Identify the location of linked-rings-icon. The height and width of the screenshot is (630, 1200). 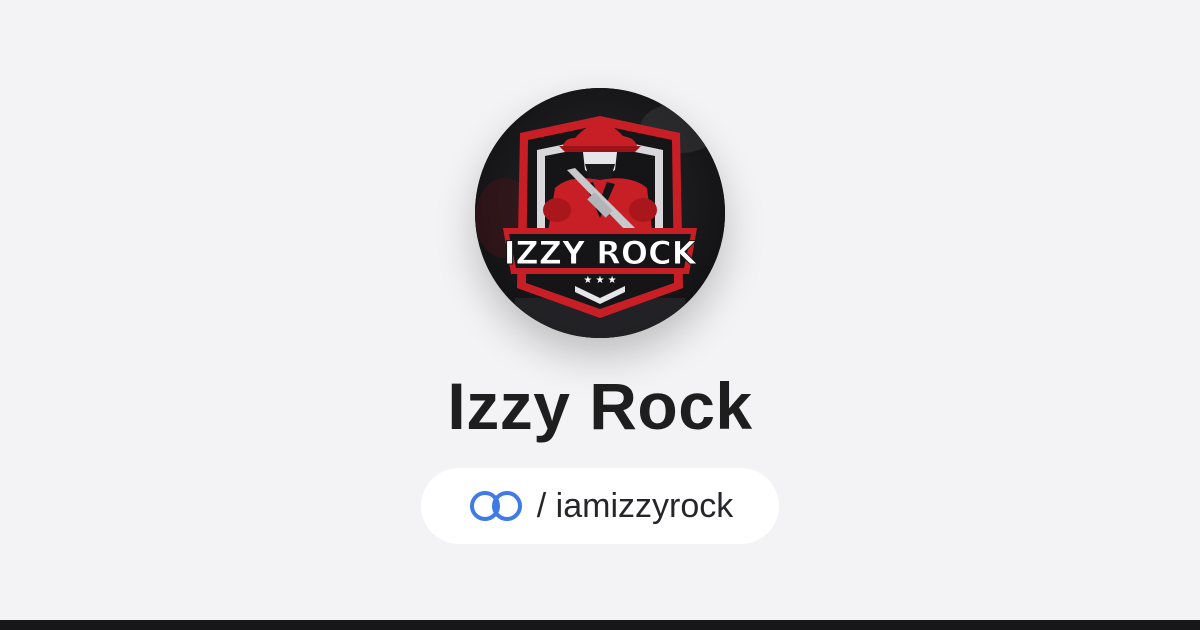
(496, 506).